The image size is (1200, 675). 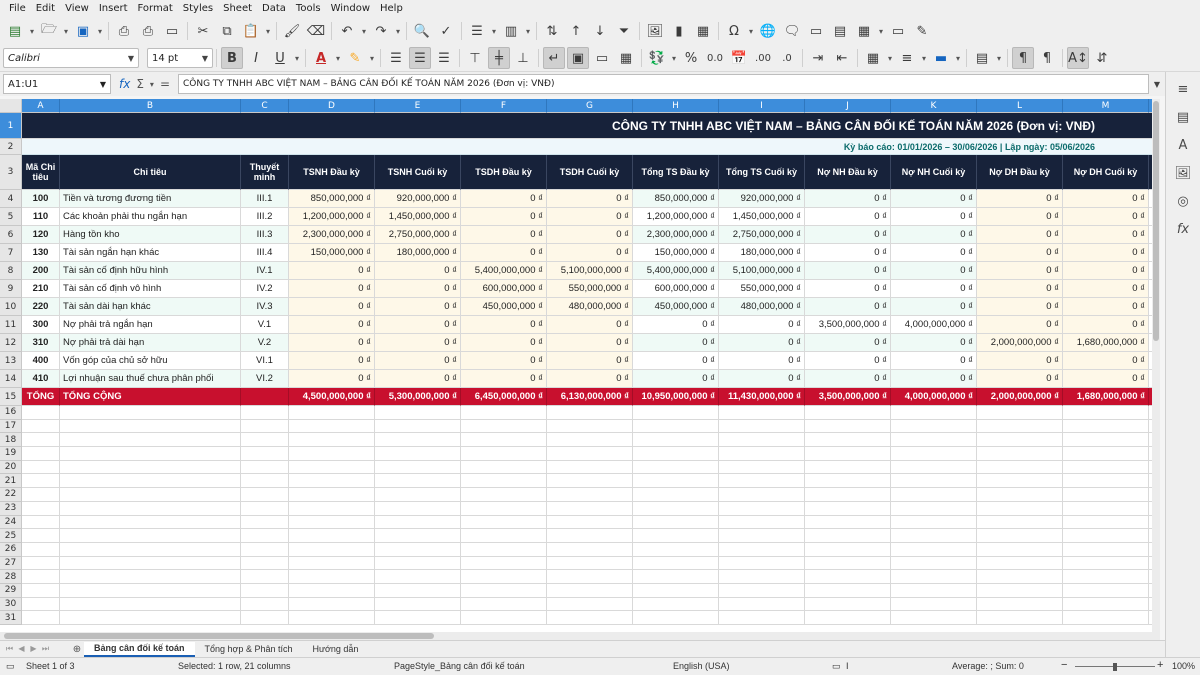 I want to click on row-header: 26, so click(x=11, y=549).